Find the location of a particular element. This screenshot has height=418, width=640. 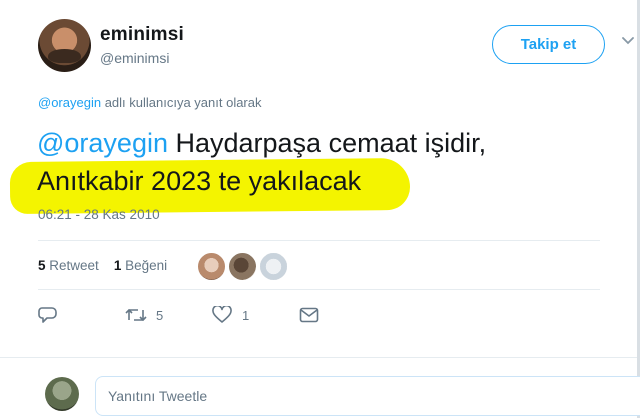

reply-action is located at coordinates (48, 315).